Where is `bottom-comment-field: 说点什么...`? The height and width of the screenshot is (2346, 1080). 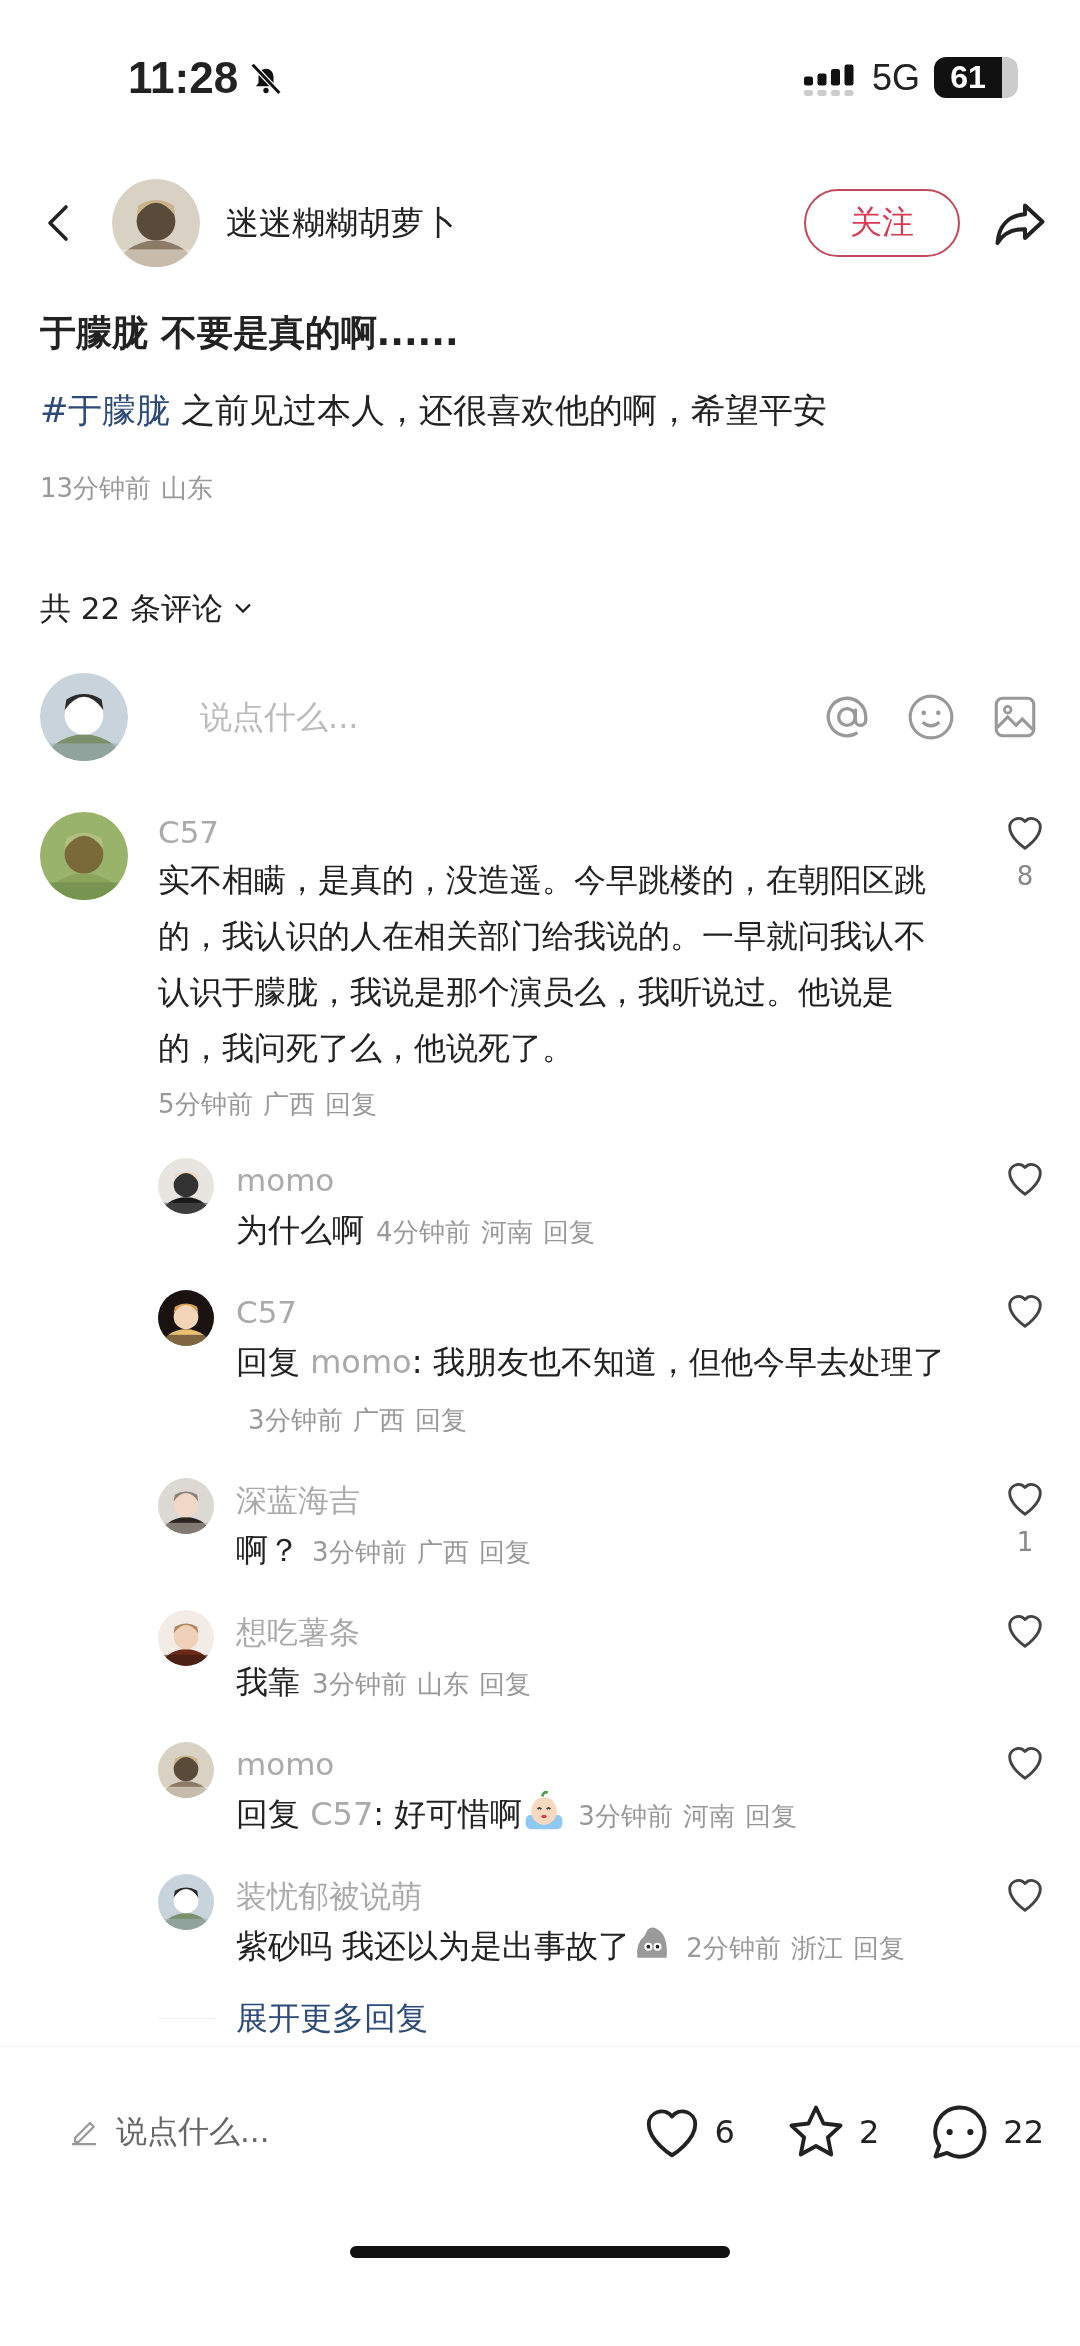
bottom-comment-field: 说点什么... is located at coordinates (328, 2131).